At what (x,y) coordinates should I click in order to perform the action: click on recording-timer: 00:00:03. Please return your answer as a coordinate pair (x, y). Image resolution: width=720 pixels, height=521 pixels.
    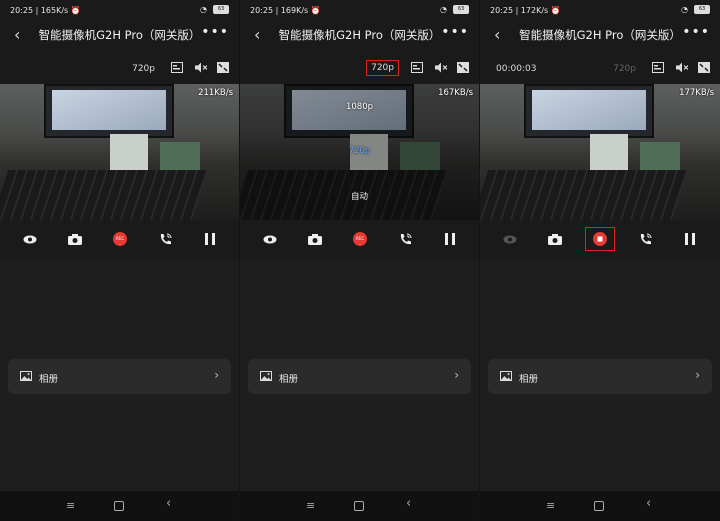
    Looking at the image, I should click on (516, 69).